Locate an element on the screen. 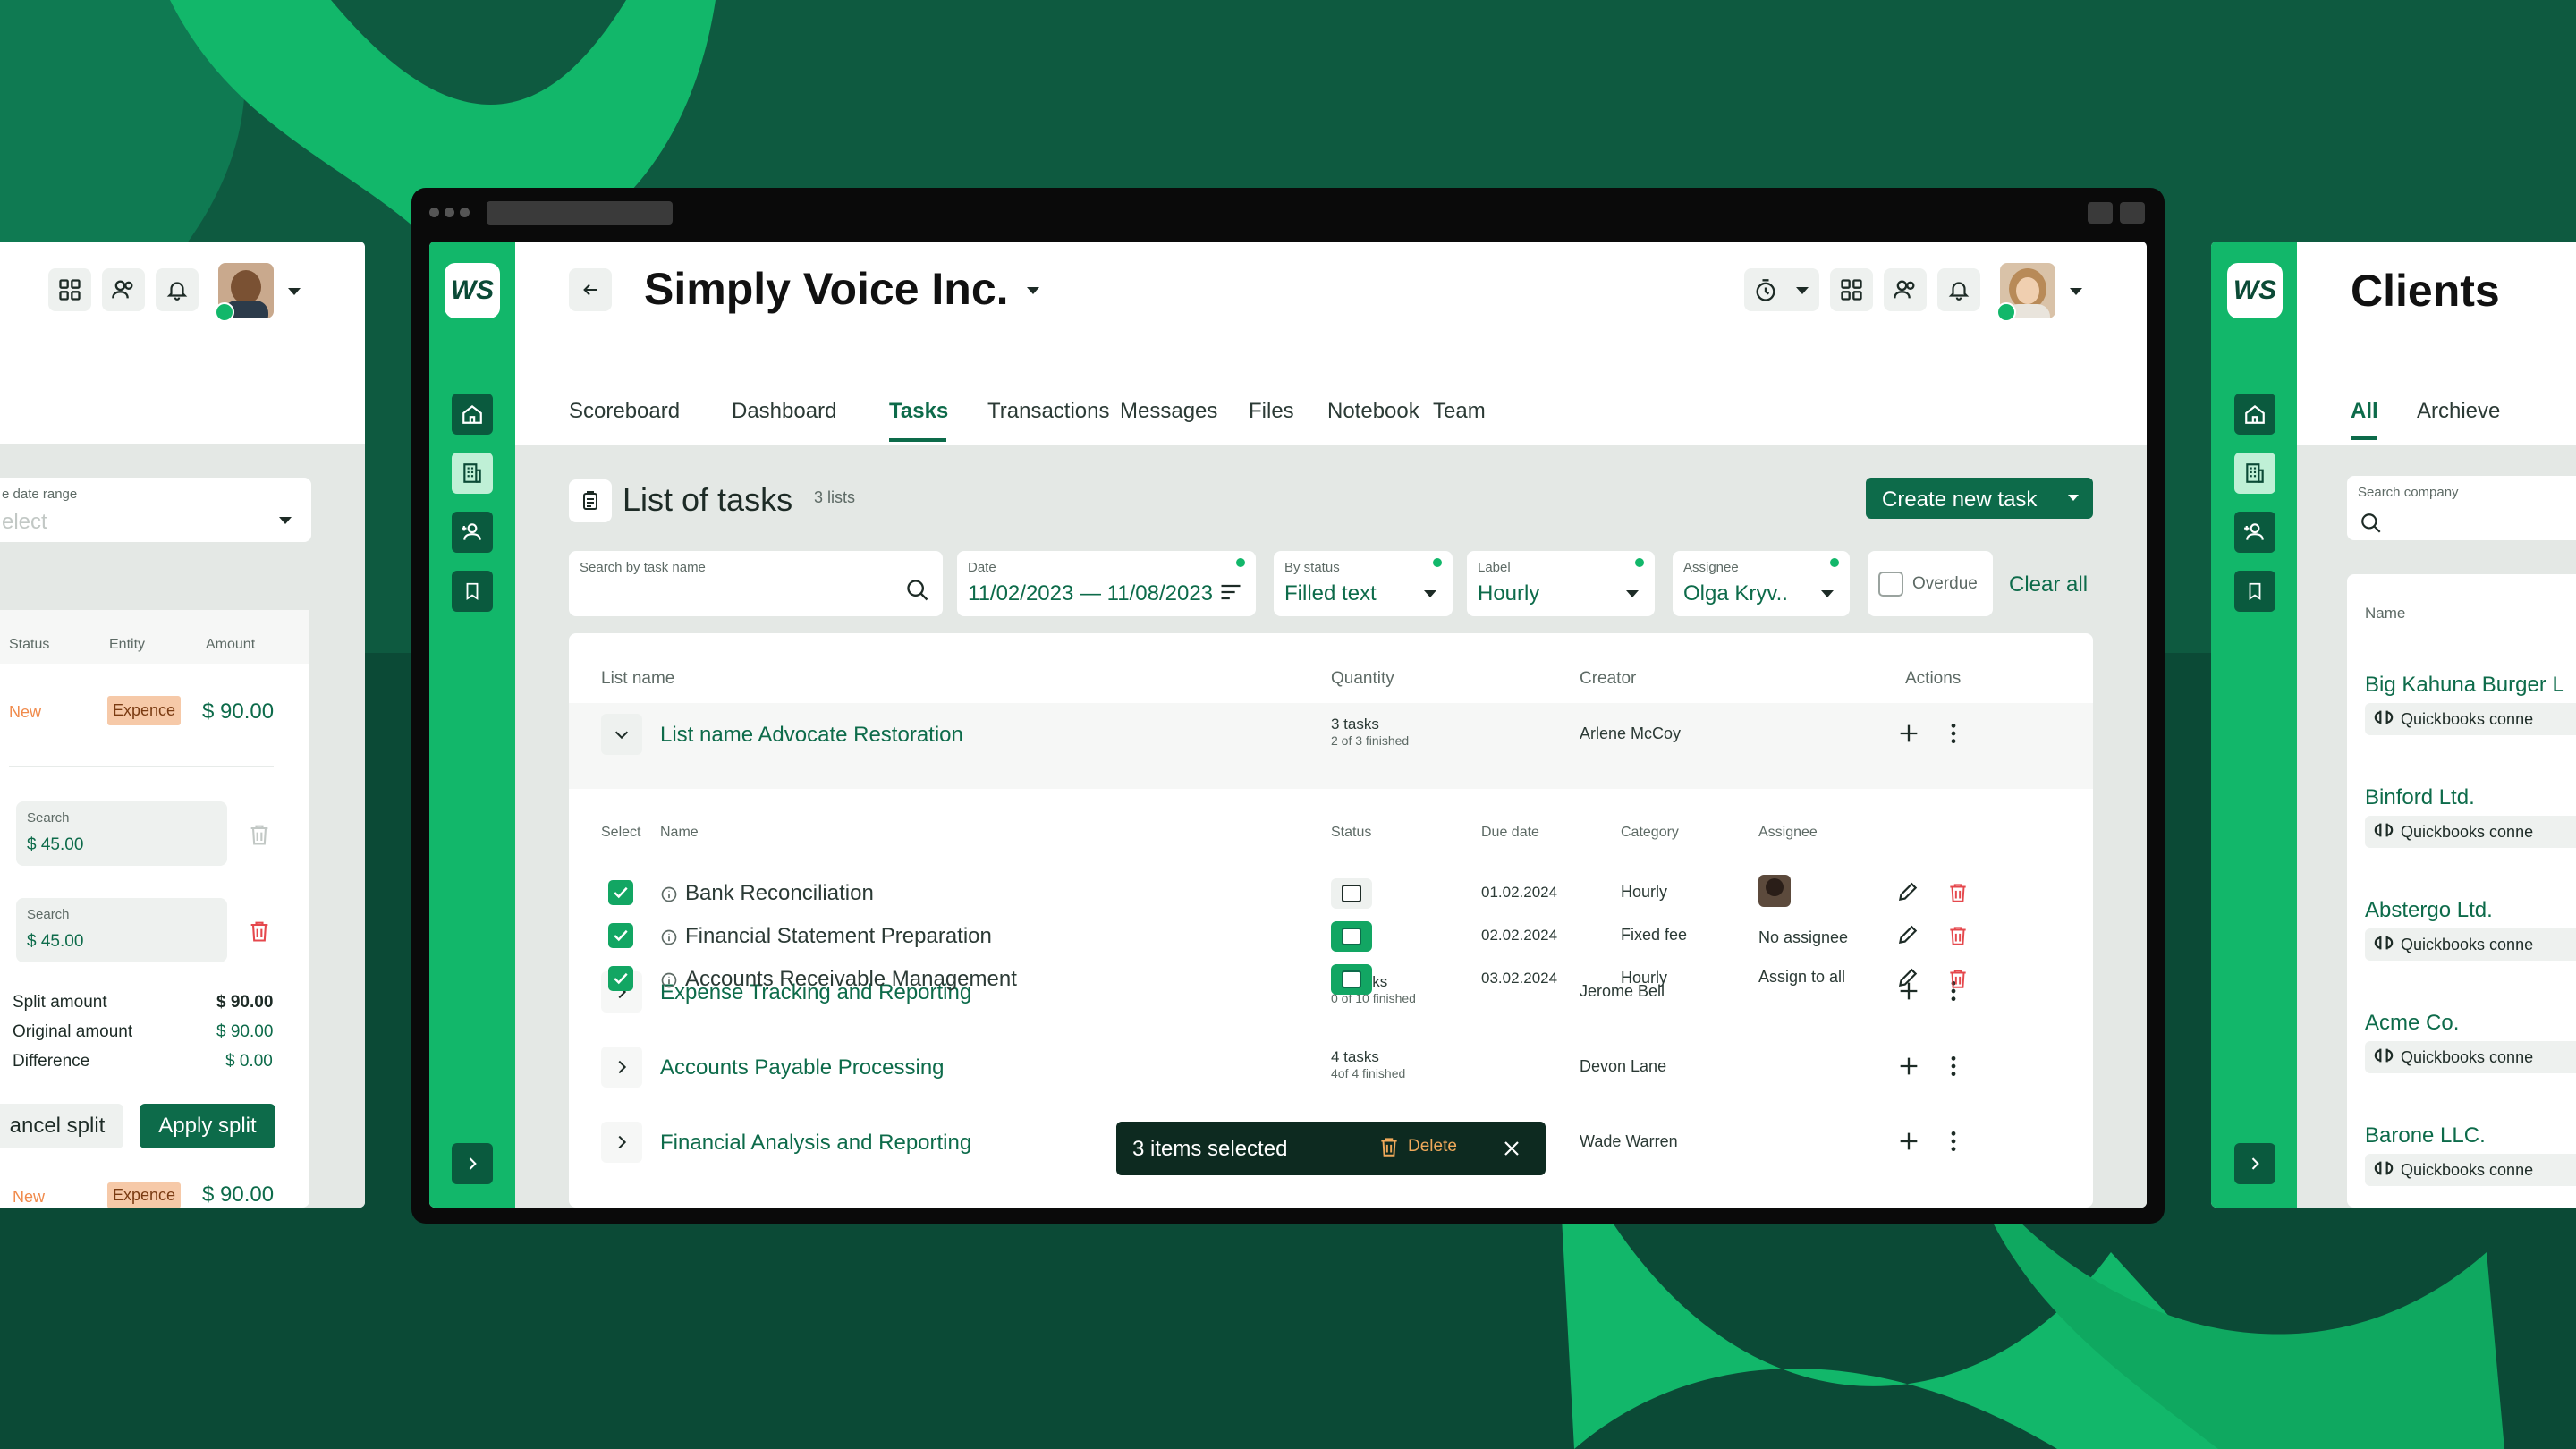 The image size is (2576, 1449). client-name: Binford Ltd. is located at coordinates (2420, 797).